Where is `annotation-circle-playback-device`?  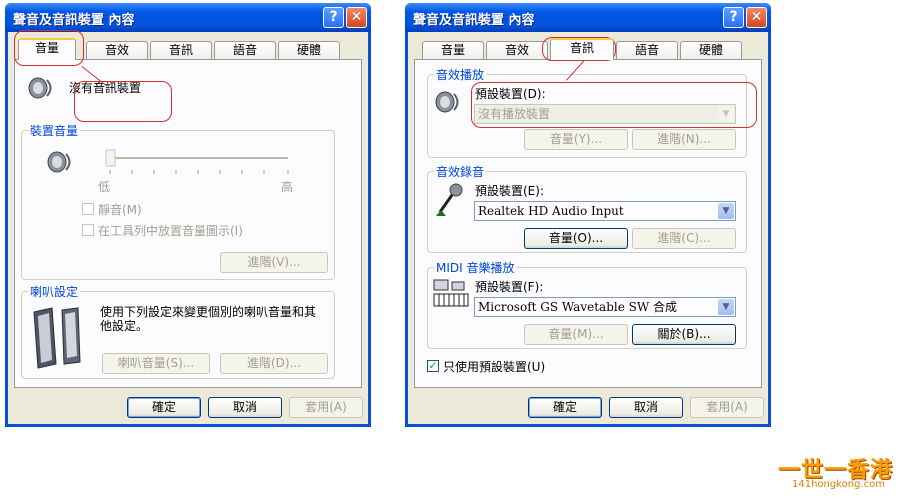
annotation-circle-playback-device is located at coordinates (614, 105).